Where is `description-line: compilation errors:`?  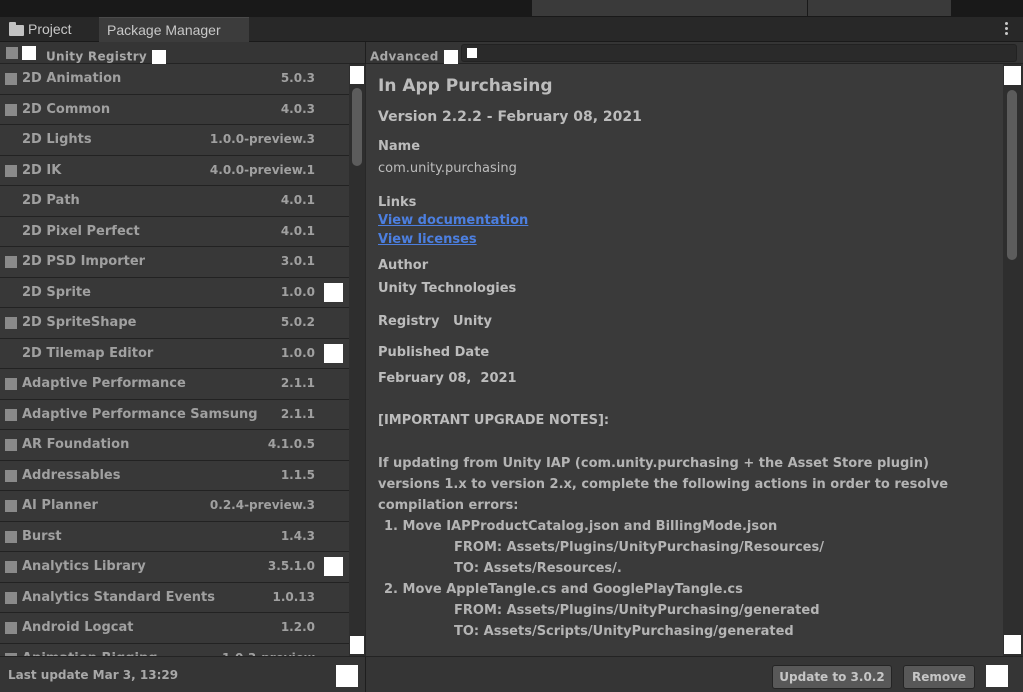 description-line: compilation errors: is located at coordinates (448, 505).